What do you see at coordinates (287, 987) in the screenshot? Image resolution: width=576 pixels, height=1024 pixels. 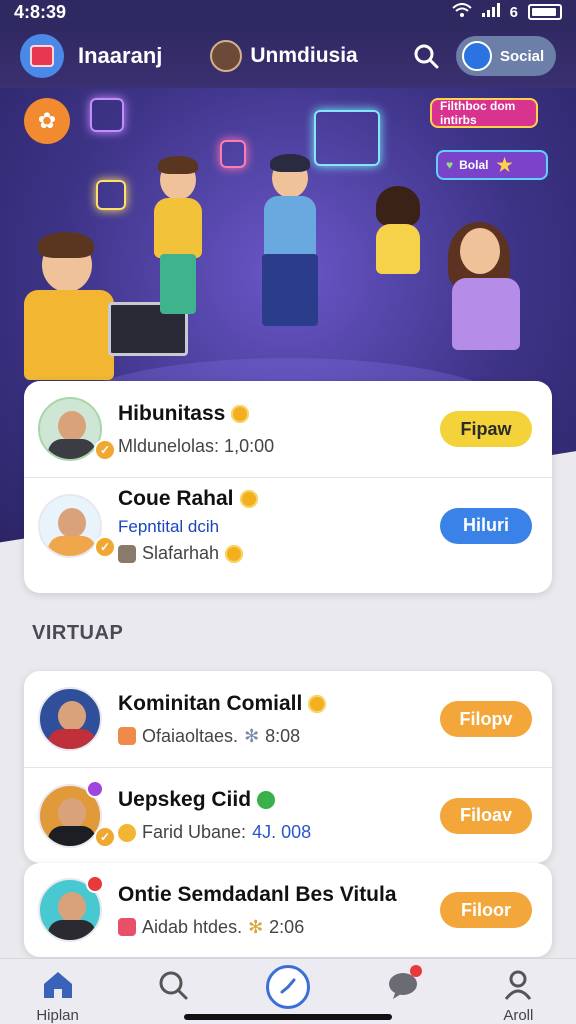 I see `compass-icon` at bounding box center [287, 987].